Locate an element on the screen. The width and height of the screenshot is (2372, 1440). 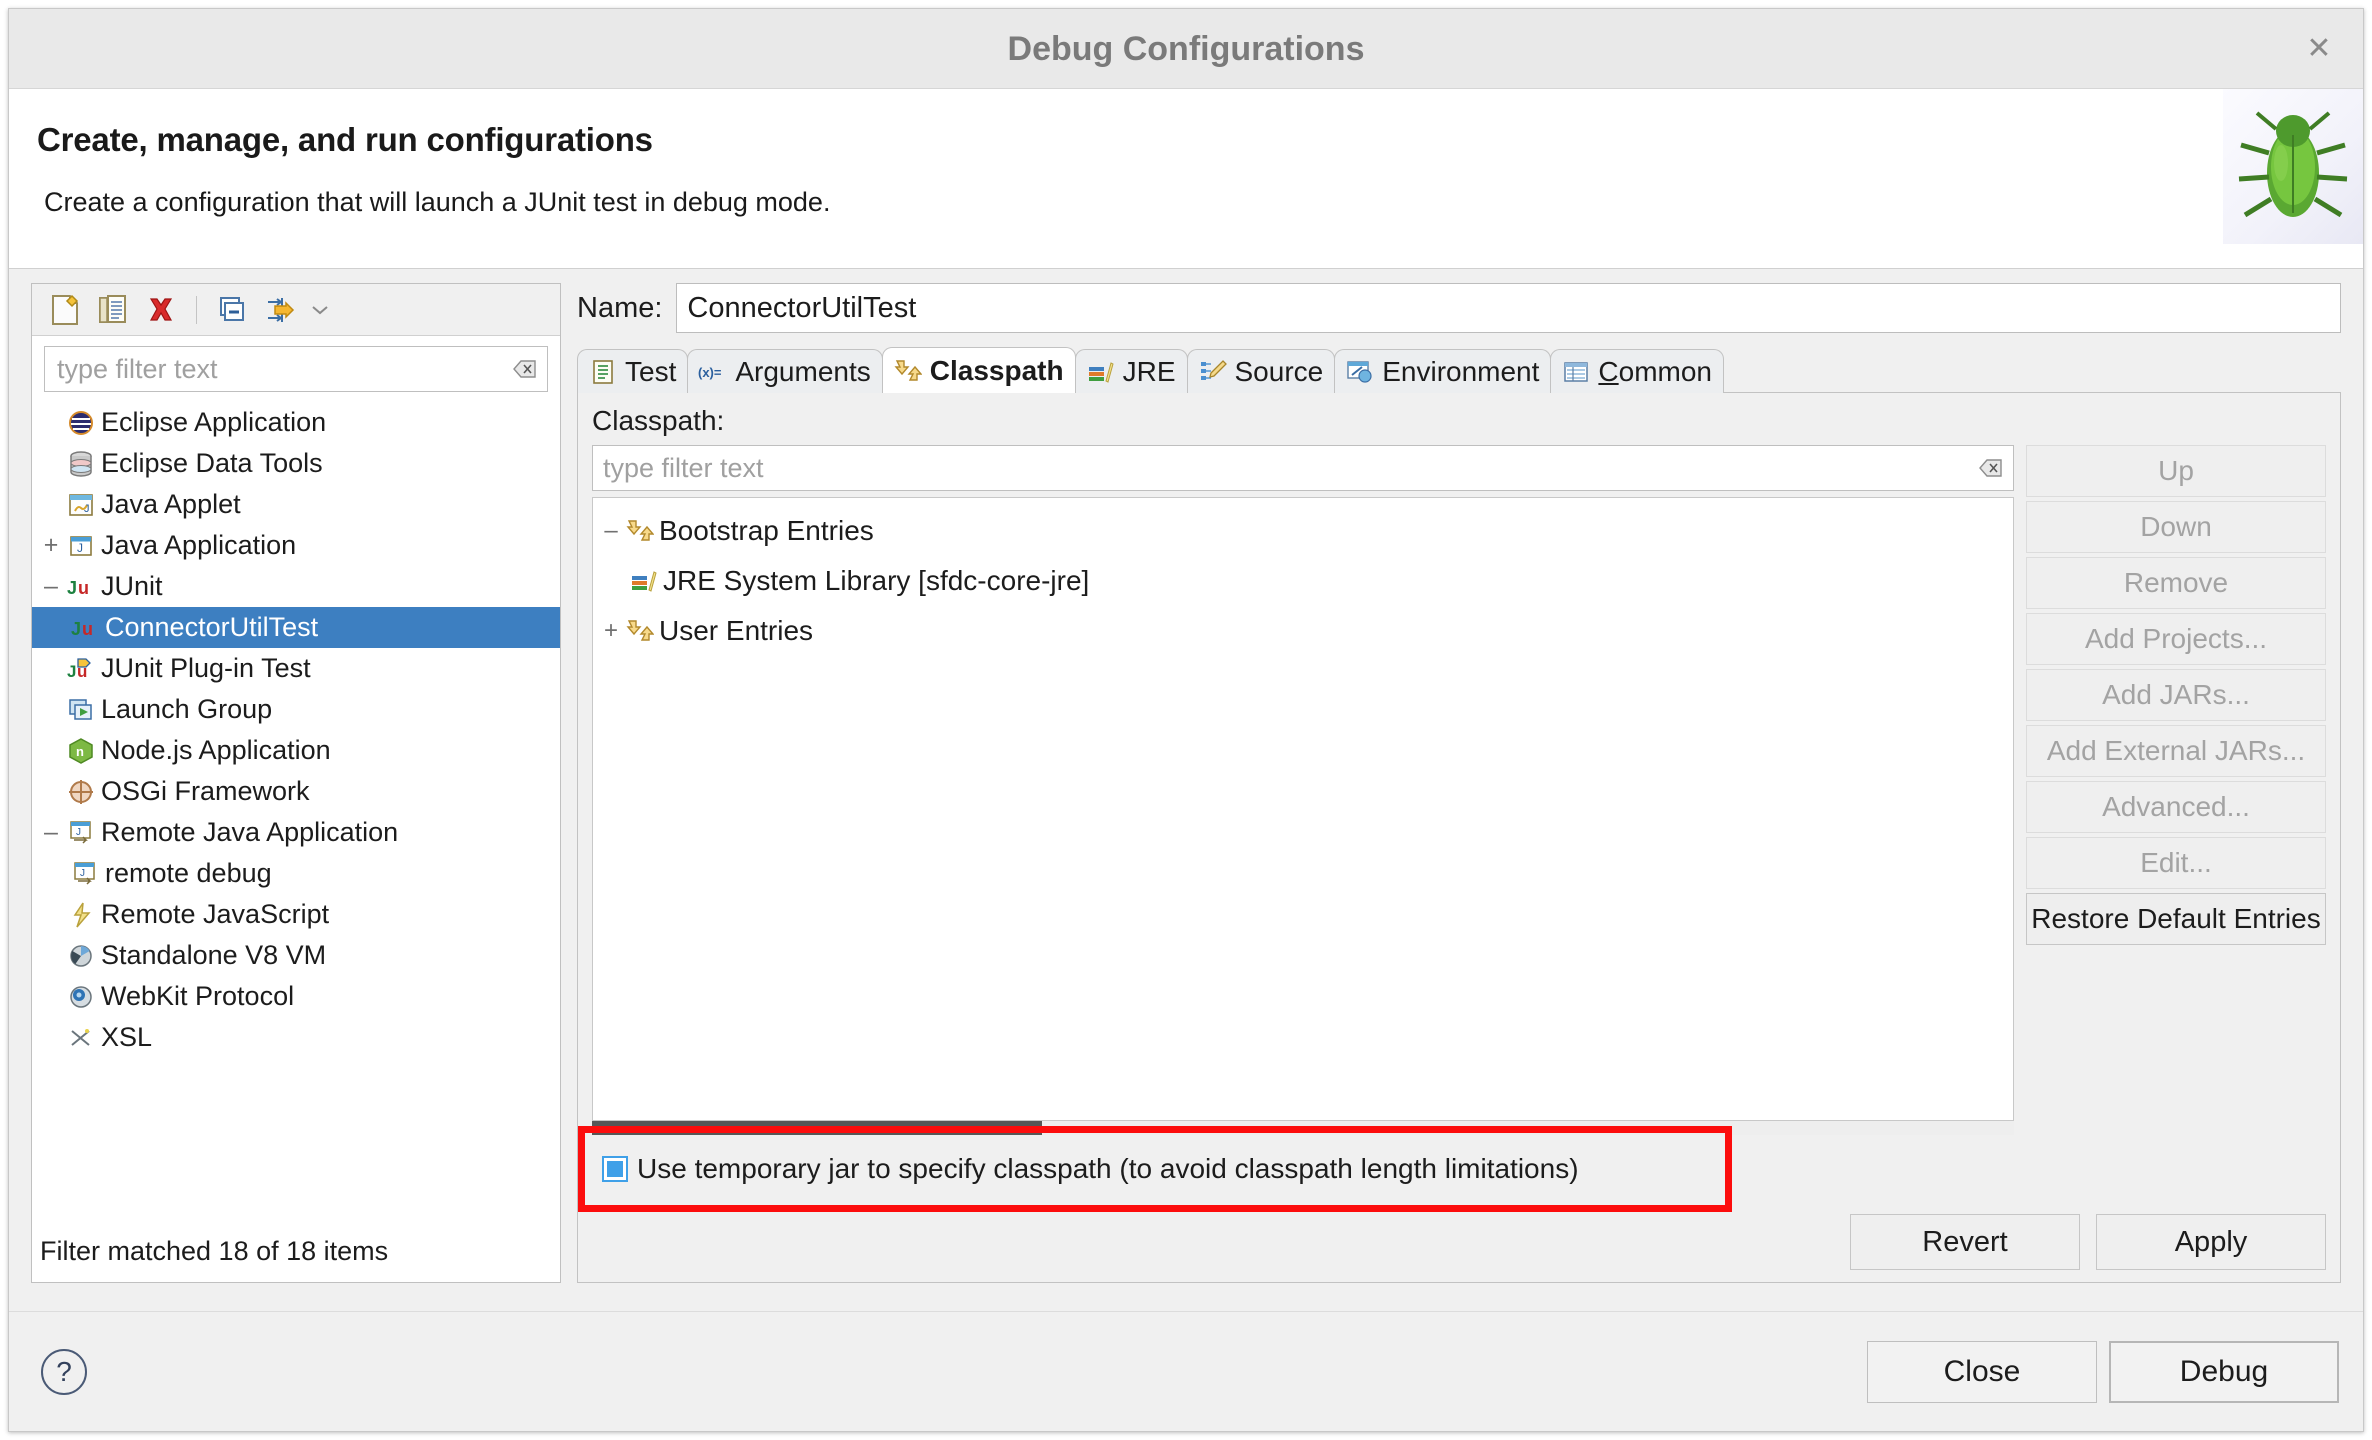
close-button: Close is located at coordinates (1982, 1371).